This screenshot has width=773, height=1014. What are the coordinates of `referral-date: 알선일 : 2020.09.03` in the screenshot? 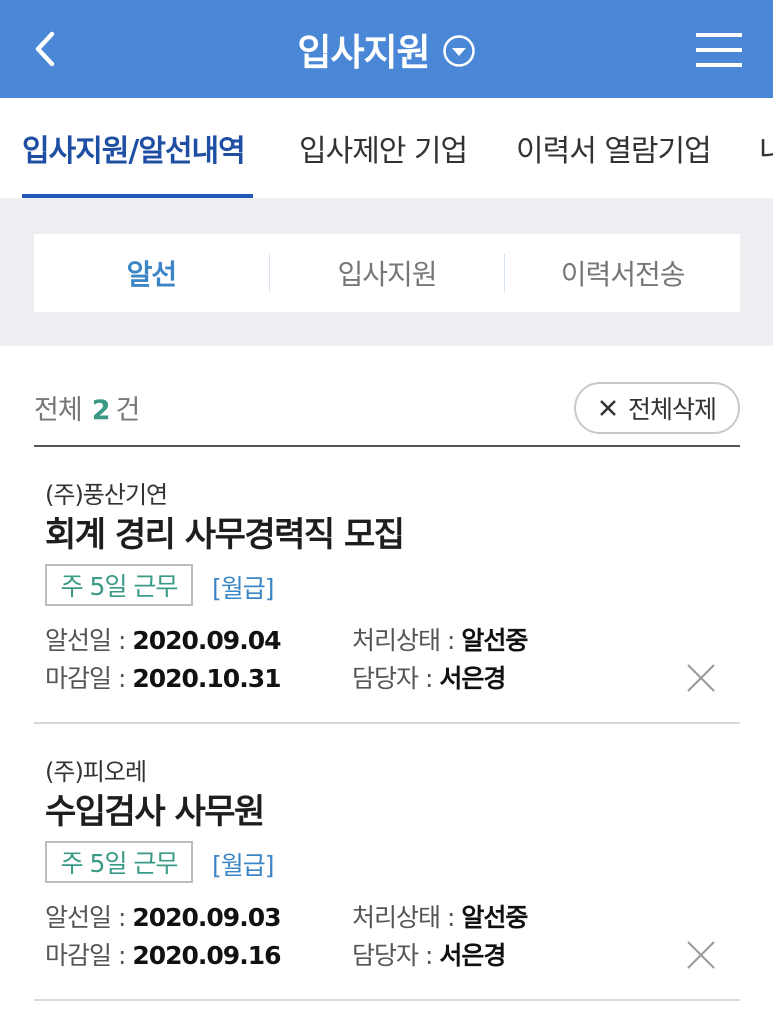 It's located at (163, 916).